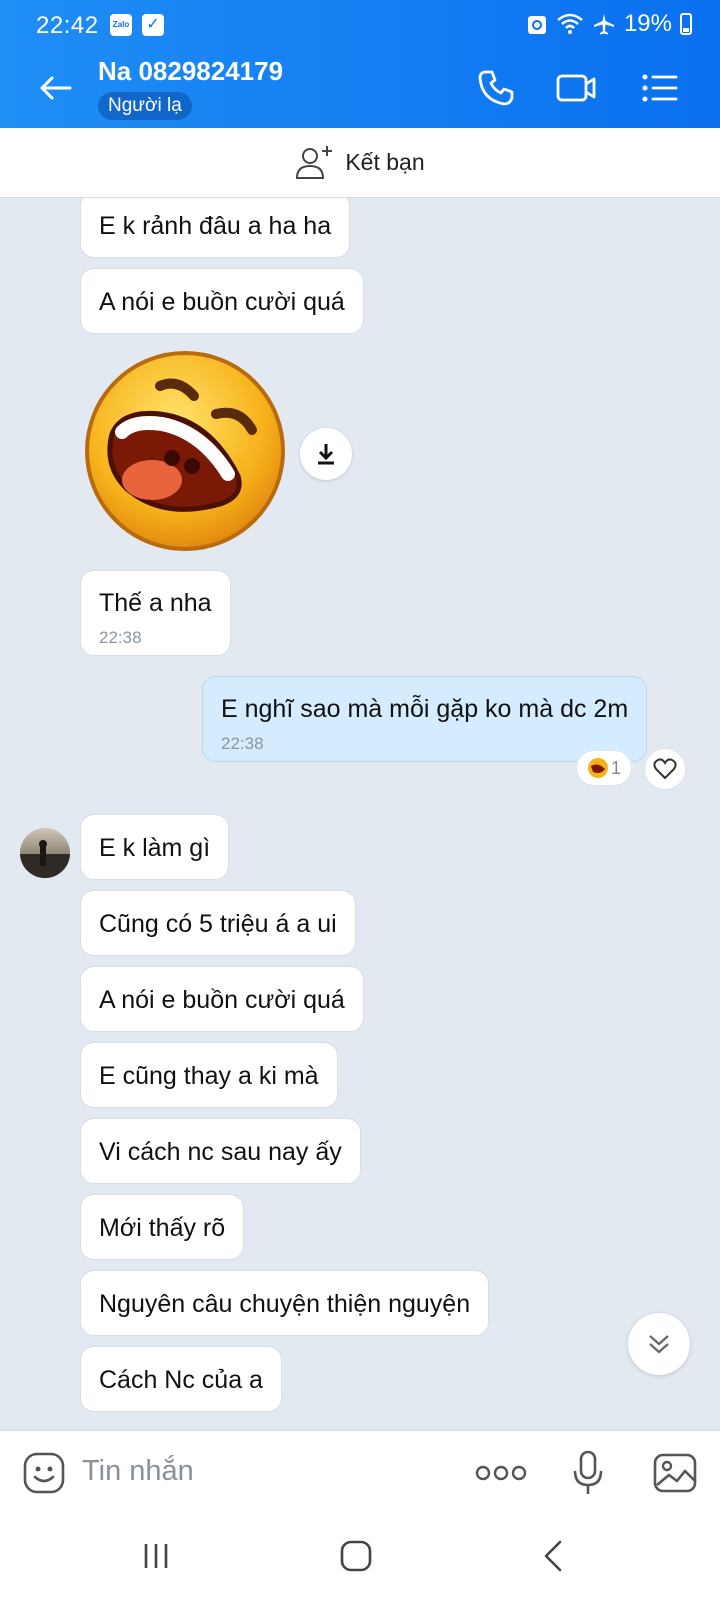  Describe the element at coordinates (501, 1473) in the screenshot. I see `more-options-icon` at that location.